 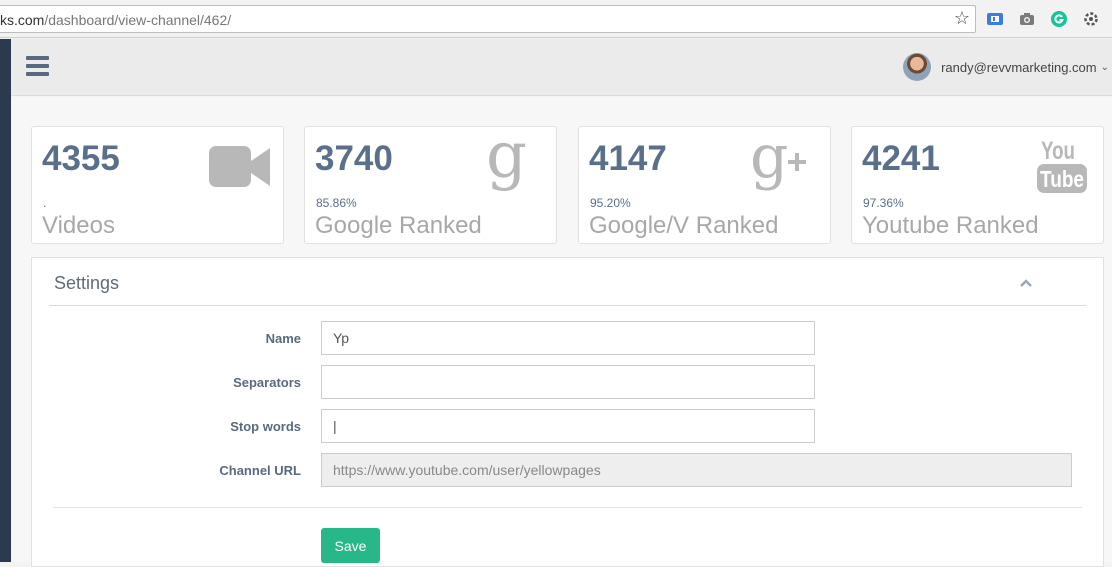 What do you see at coordinates (265, 426) in the screenshot?
I see `stop-words-label: Stop words` at bounding box center [265, 426].